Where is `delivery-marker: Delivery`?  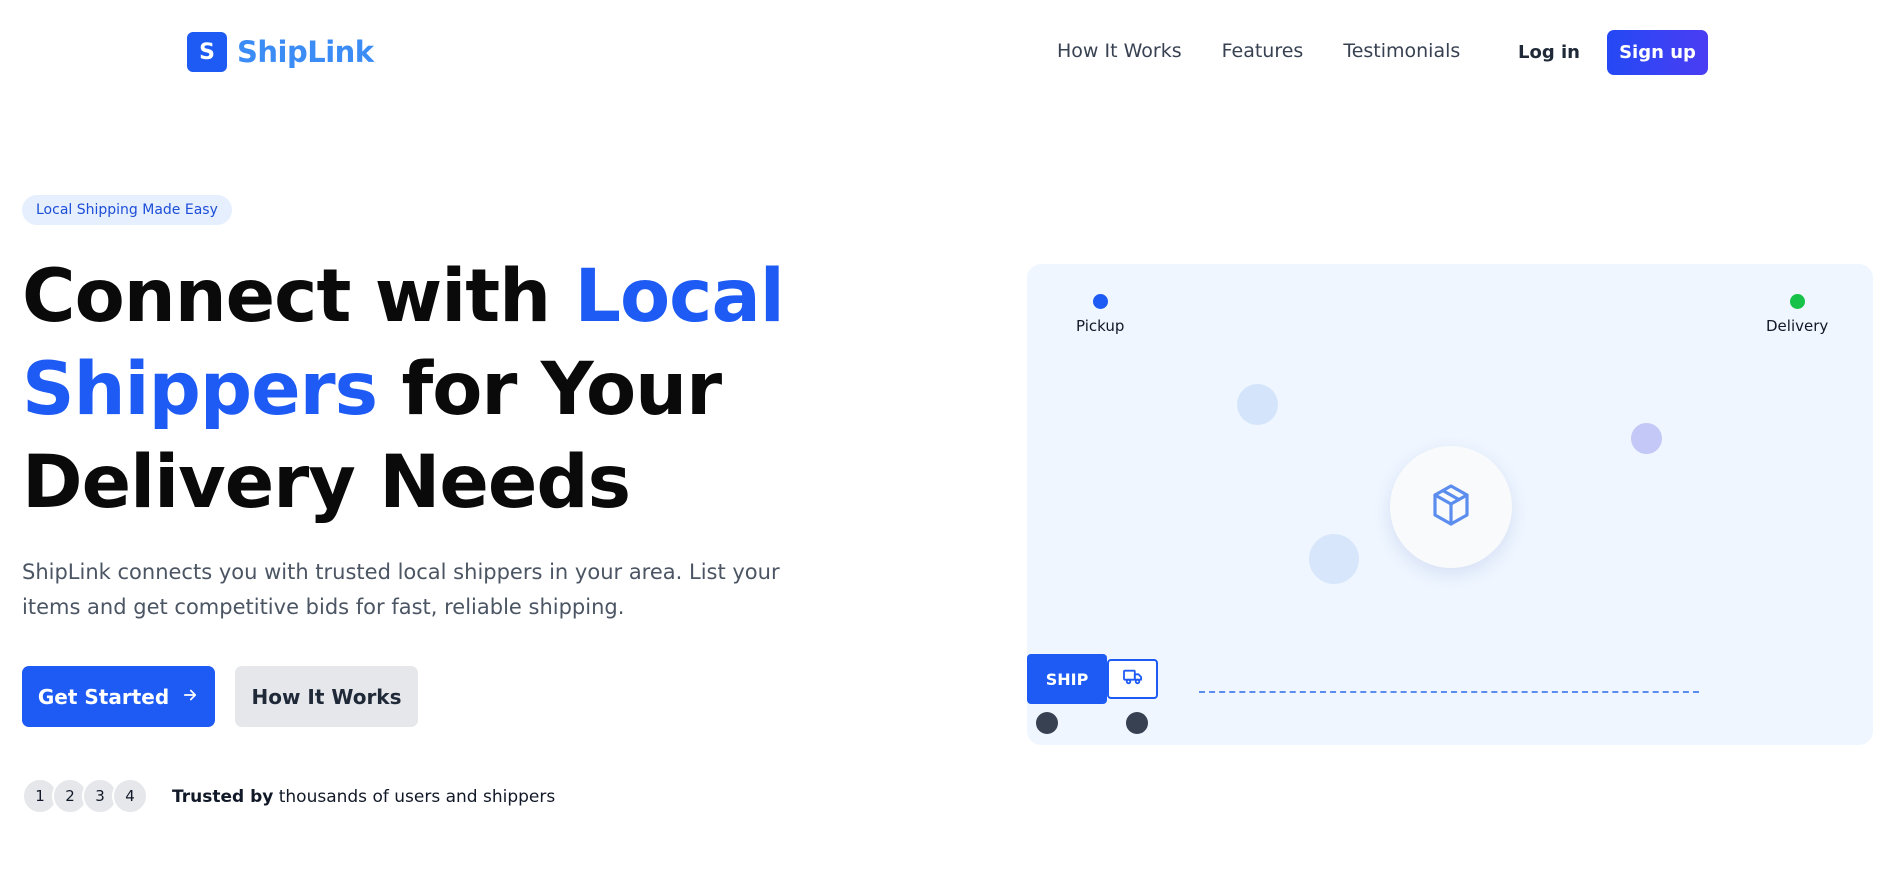 delivery-marker: Delivery is located at coordinates (1797, 314).